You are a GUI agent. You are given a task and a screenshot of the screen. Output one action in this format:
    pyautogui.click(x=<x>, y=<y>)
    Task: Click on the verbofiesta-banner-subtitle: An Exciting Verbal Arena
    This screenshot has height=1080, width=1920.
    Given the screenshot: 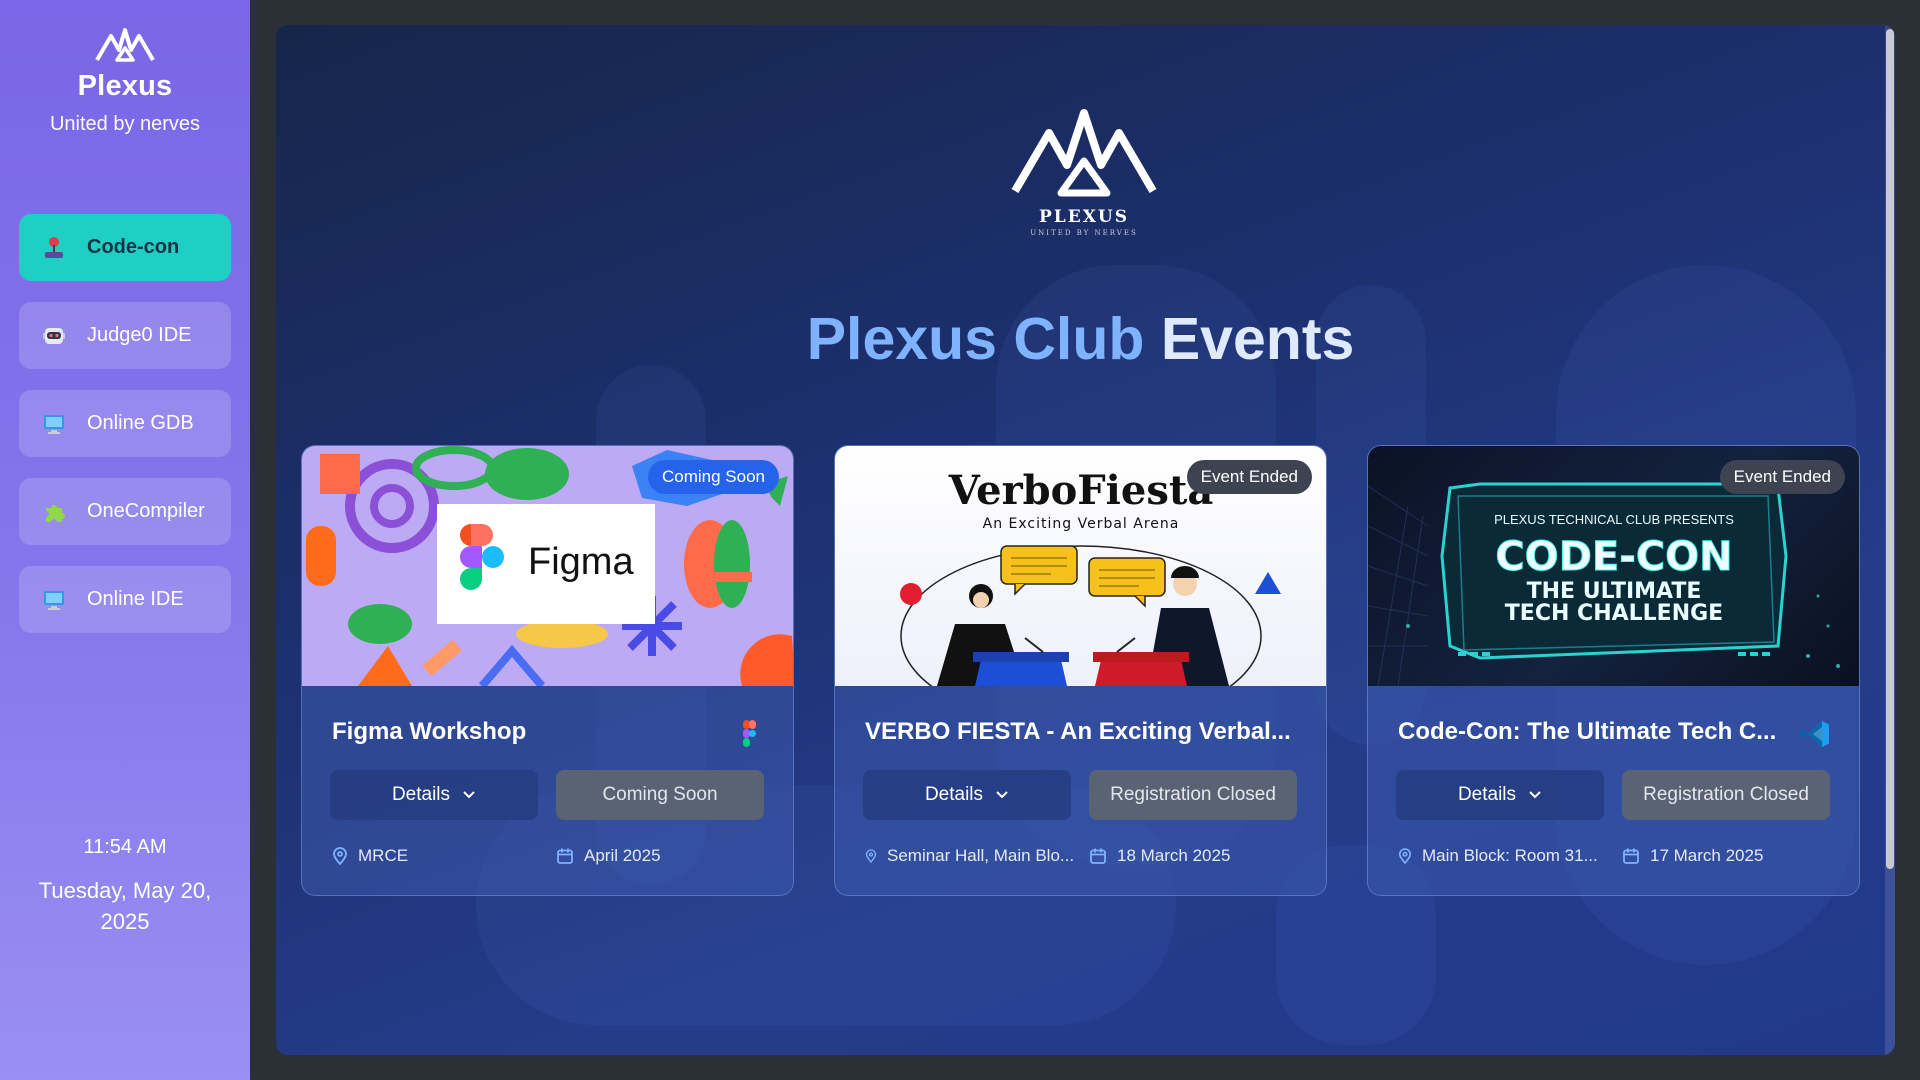 What is the action you would take?
    pyautogui.click(x=1081, y=524)
    